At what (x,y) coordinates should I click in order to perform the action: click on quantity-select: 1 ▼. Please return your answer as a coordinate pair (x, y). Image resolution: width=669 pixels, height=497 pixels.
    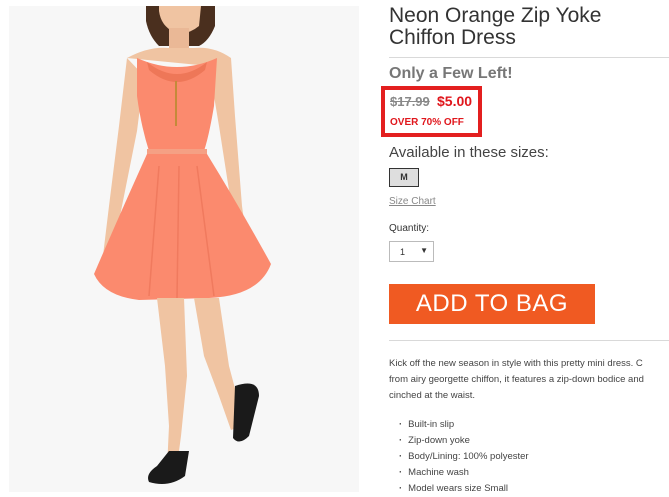
    Looking at the image, I should click on (411, 251).